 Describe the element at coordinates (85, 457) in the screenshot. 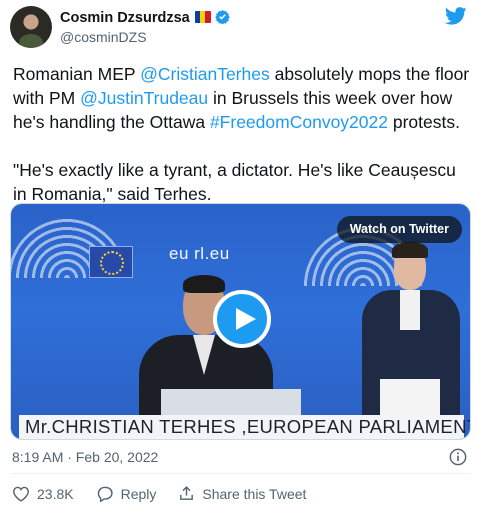

I see `tweet-timestamp: 8:19 AM · Feb 20, 2022` at that location.